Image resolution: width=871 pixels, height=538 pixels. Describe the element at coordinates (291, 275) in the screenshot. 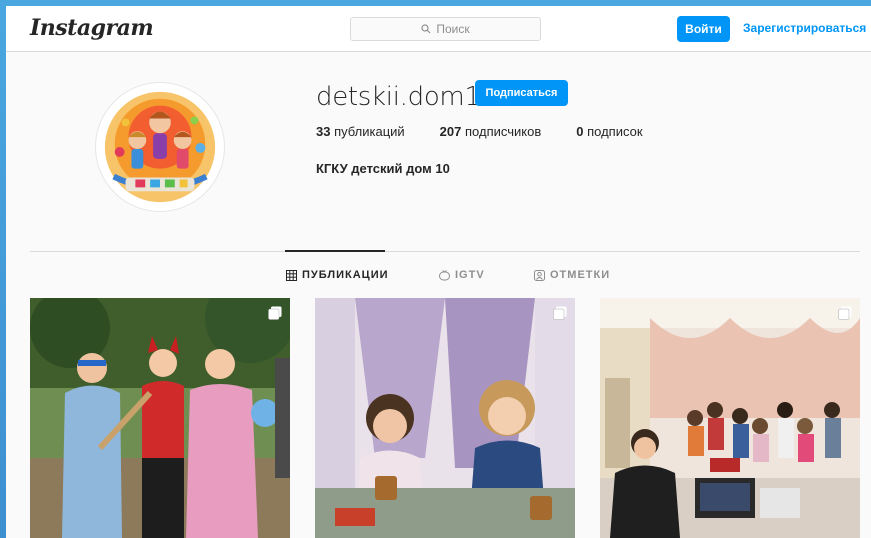

I see `grid-icon` at that location.